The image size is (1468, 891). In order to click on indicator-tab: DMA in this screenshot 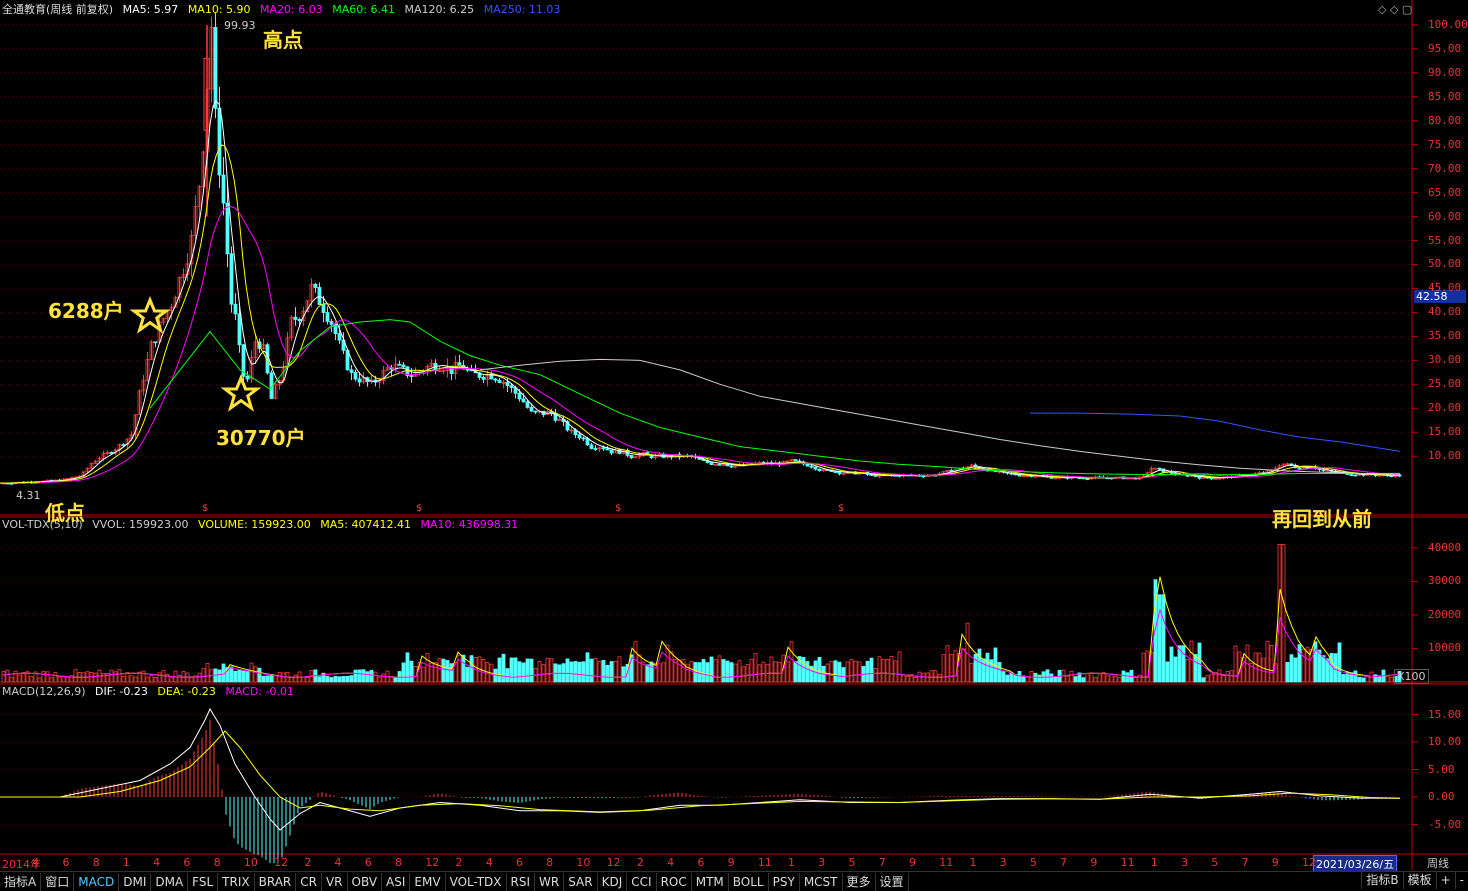, I will do `click(170, 881)`.